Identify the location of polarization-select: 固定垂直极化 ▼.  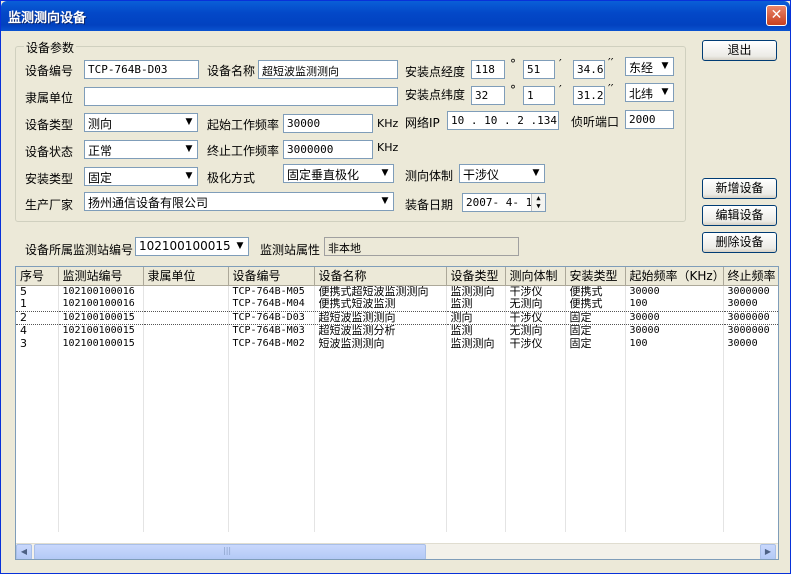
(338, 173).